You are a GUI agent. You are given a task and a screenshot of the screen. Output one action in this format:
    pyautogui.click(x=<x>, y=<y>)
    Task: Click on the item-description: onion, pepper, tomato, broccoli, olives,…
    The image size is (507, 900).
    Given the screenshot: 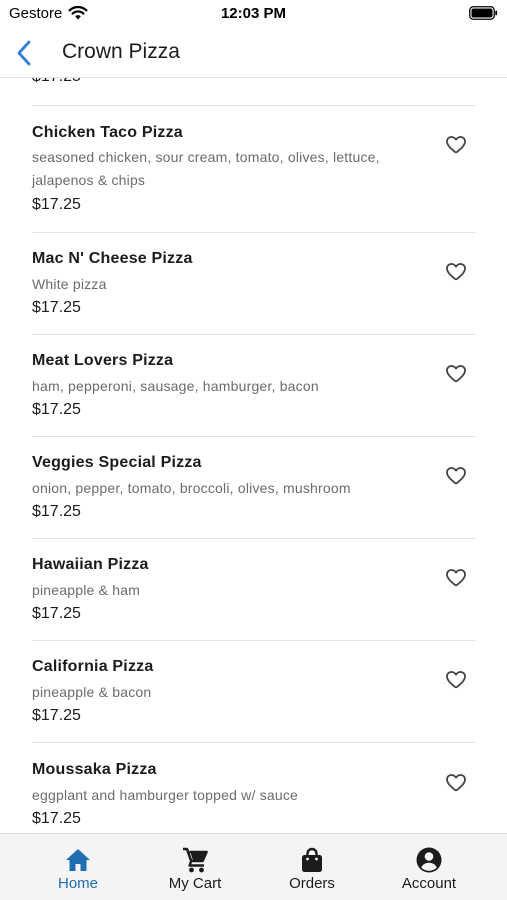 What is the action you would take?
    pyautogui.click(x=191, y=488)
    